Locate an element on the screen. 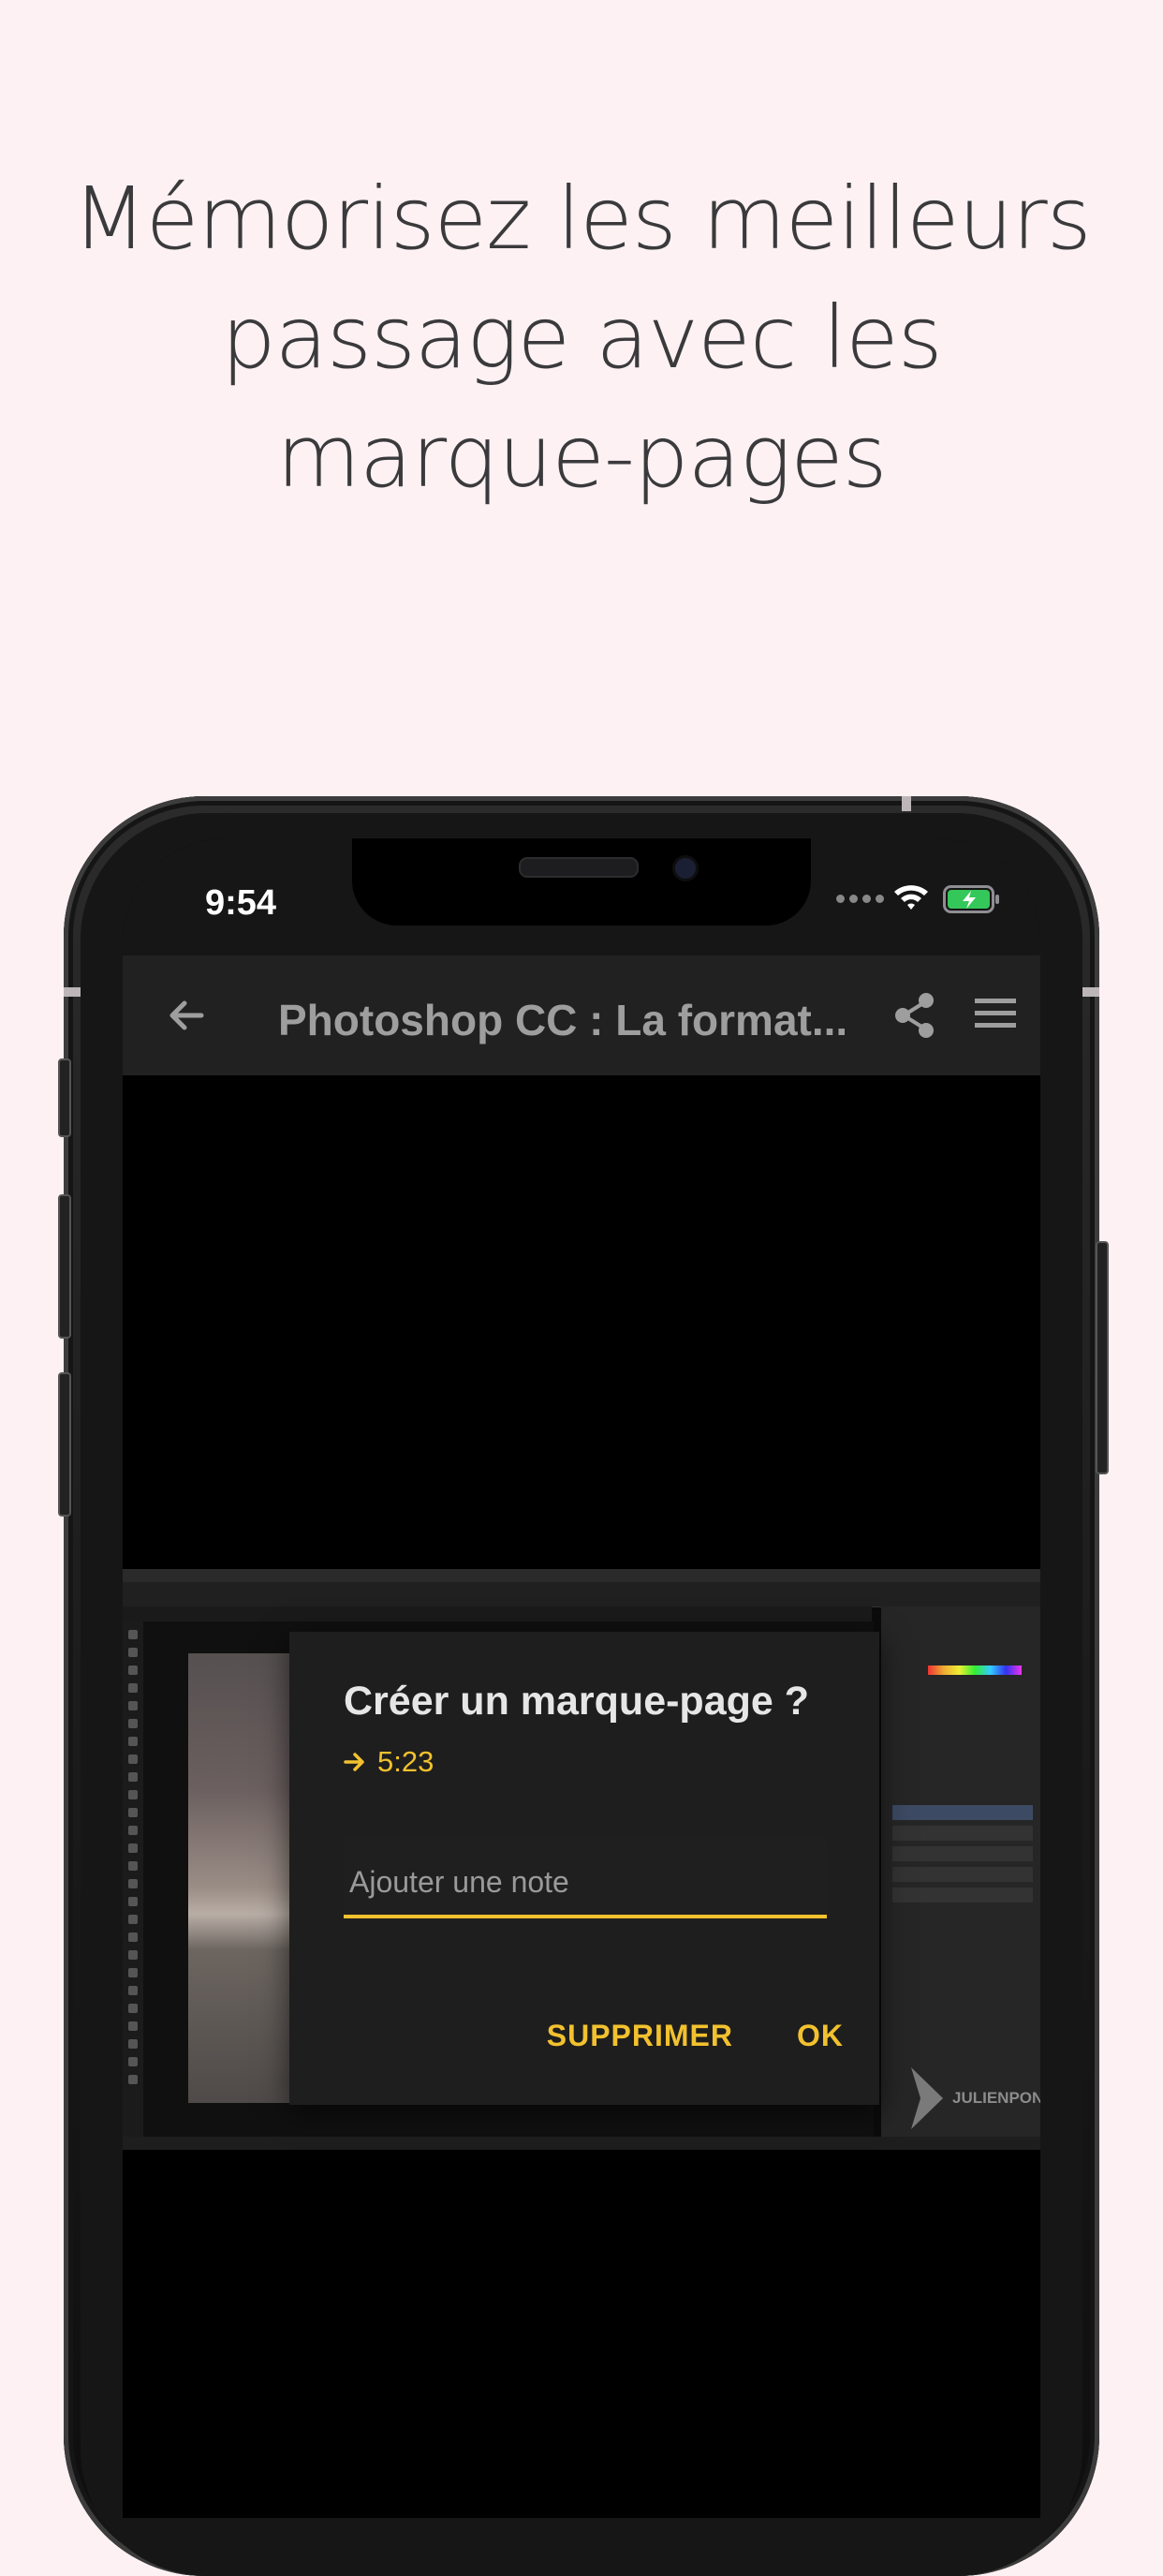  status-bar: 9:54 is located at coordinates (581, 896).